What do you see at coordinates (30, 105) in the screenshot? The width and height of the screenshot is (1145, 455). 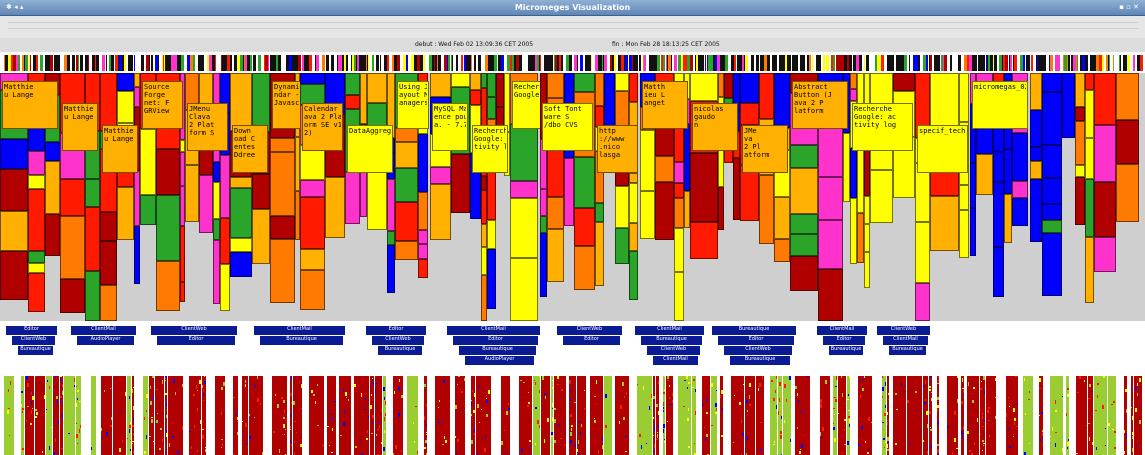 I see `labelled-document-block: Matthie u Lange` at bounding box center [30, 105].